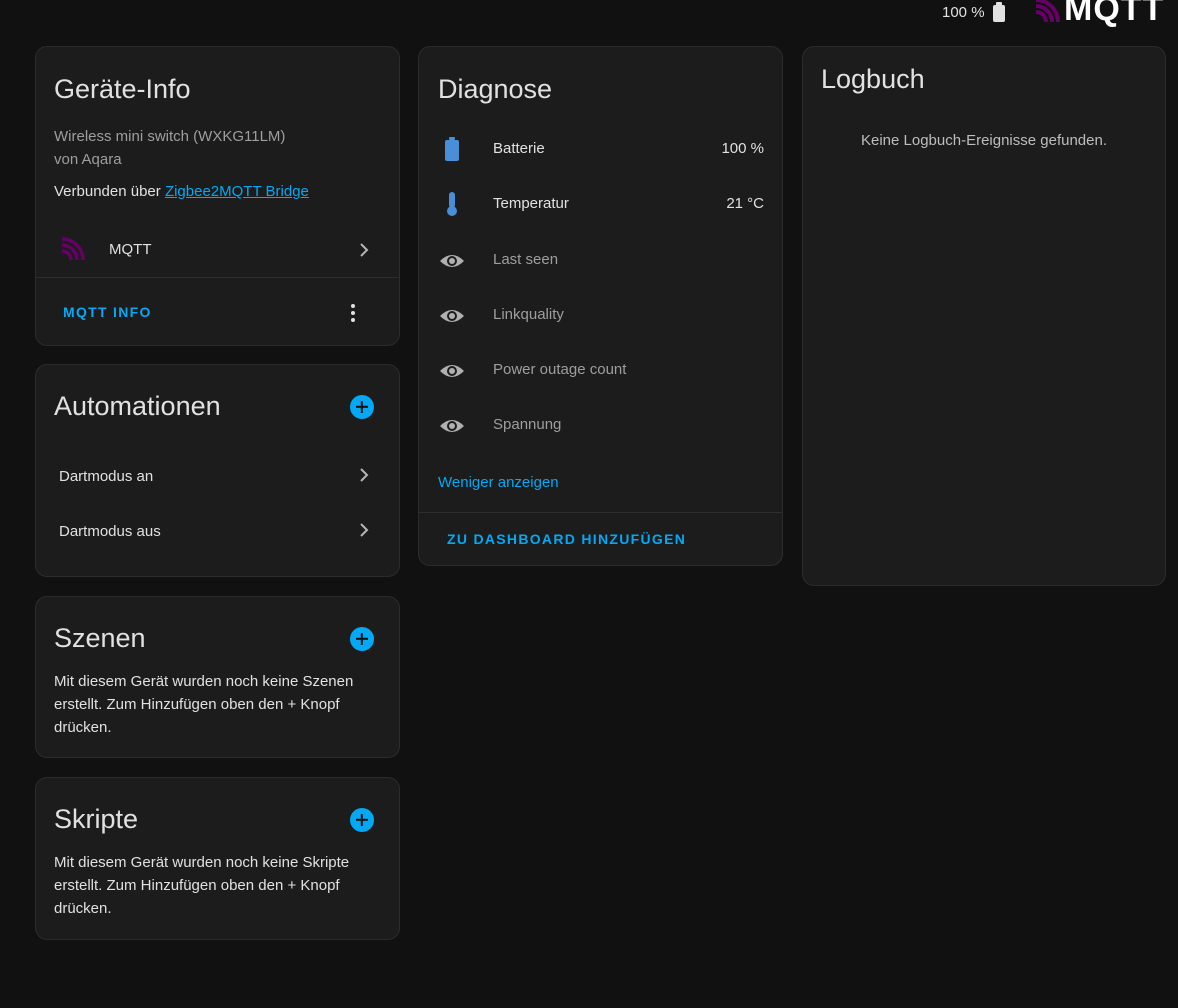  I want to click on mqtt-logo: MQTT, so click(1099, 14).